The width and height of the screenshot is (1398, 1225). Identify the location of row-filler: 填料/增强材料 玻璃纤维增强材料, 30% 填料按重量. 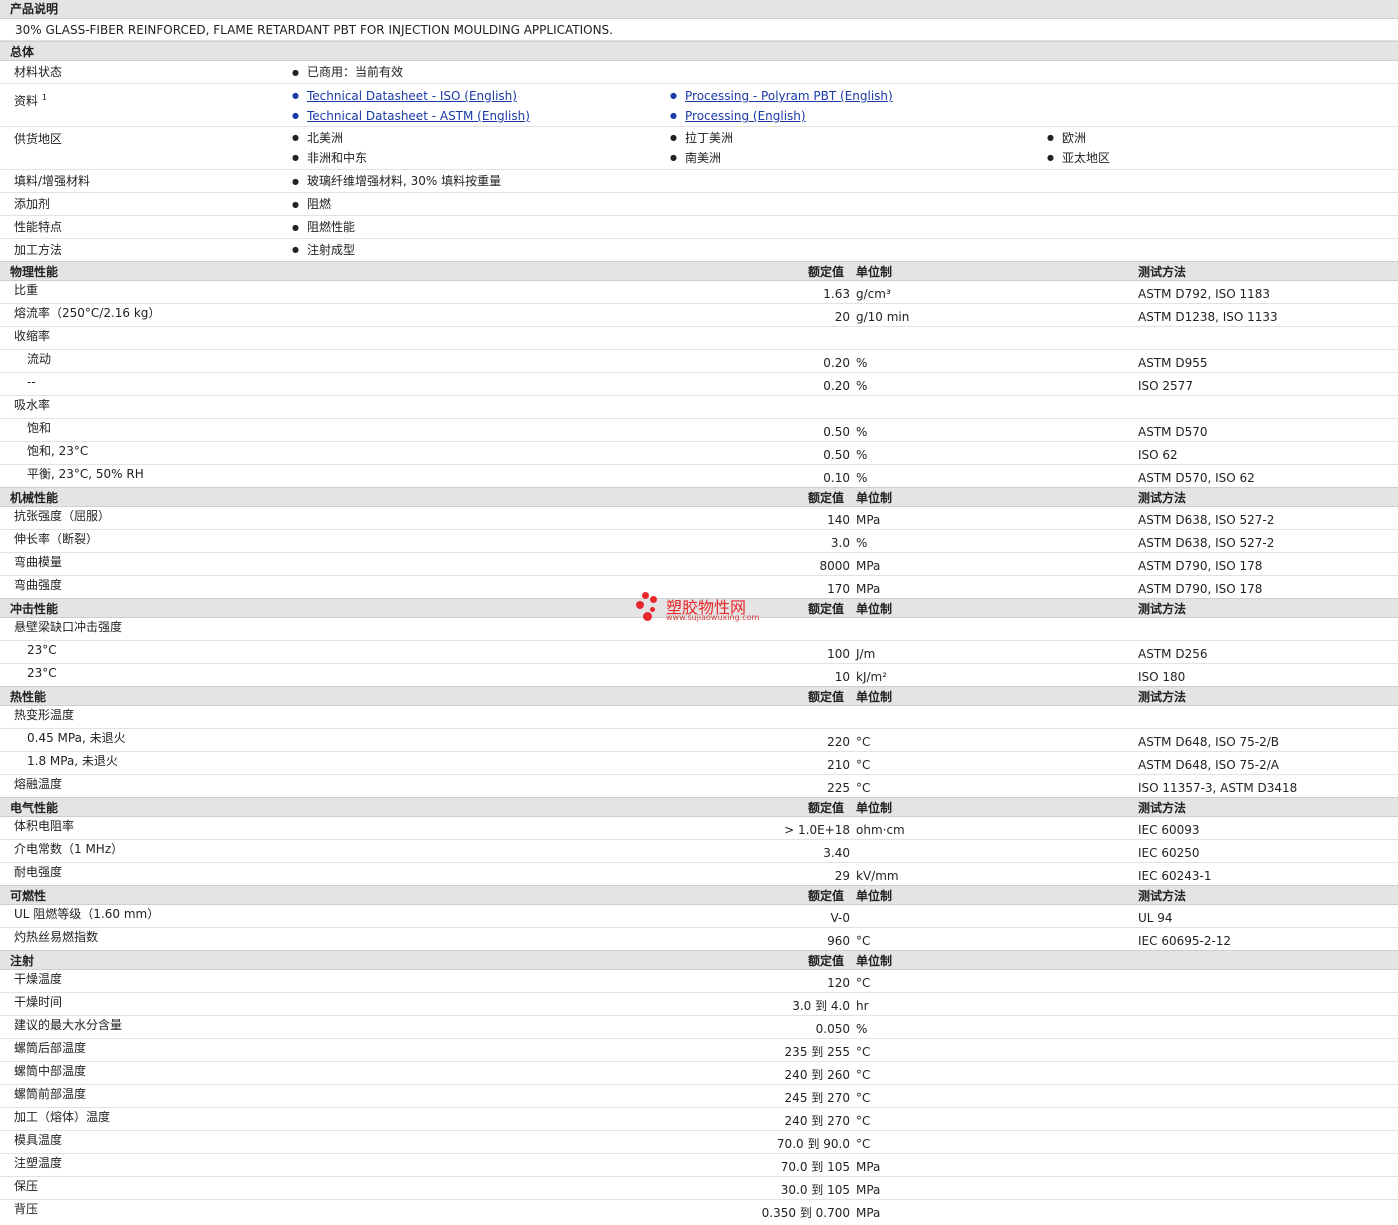
(699, 181).